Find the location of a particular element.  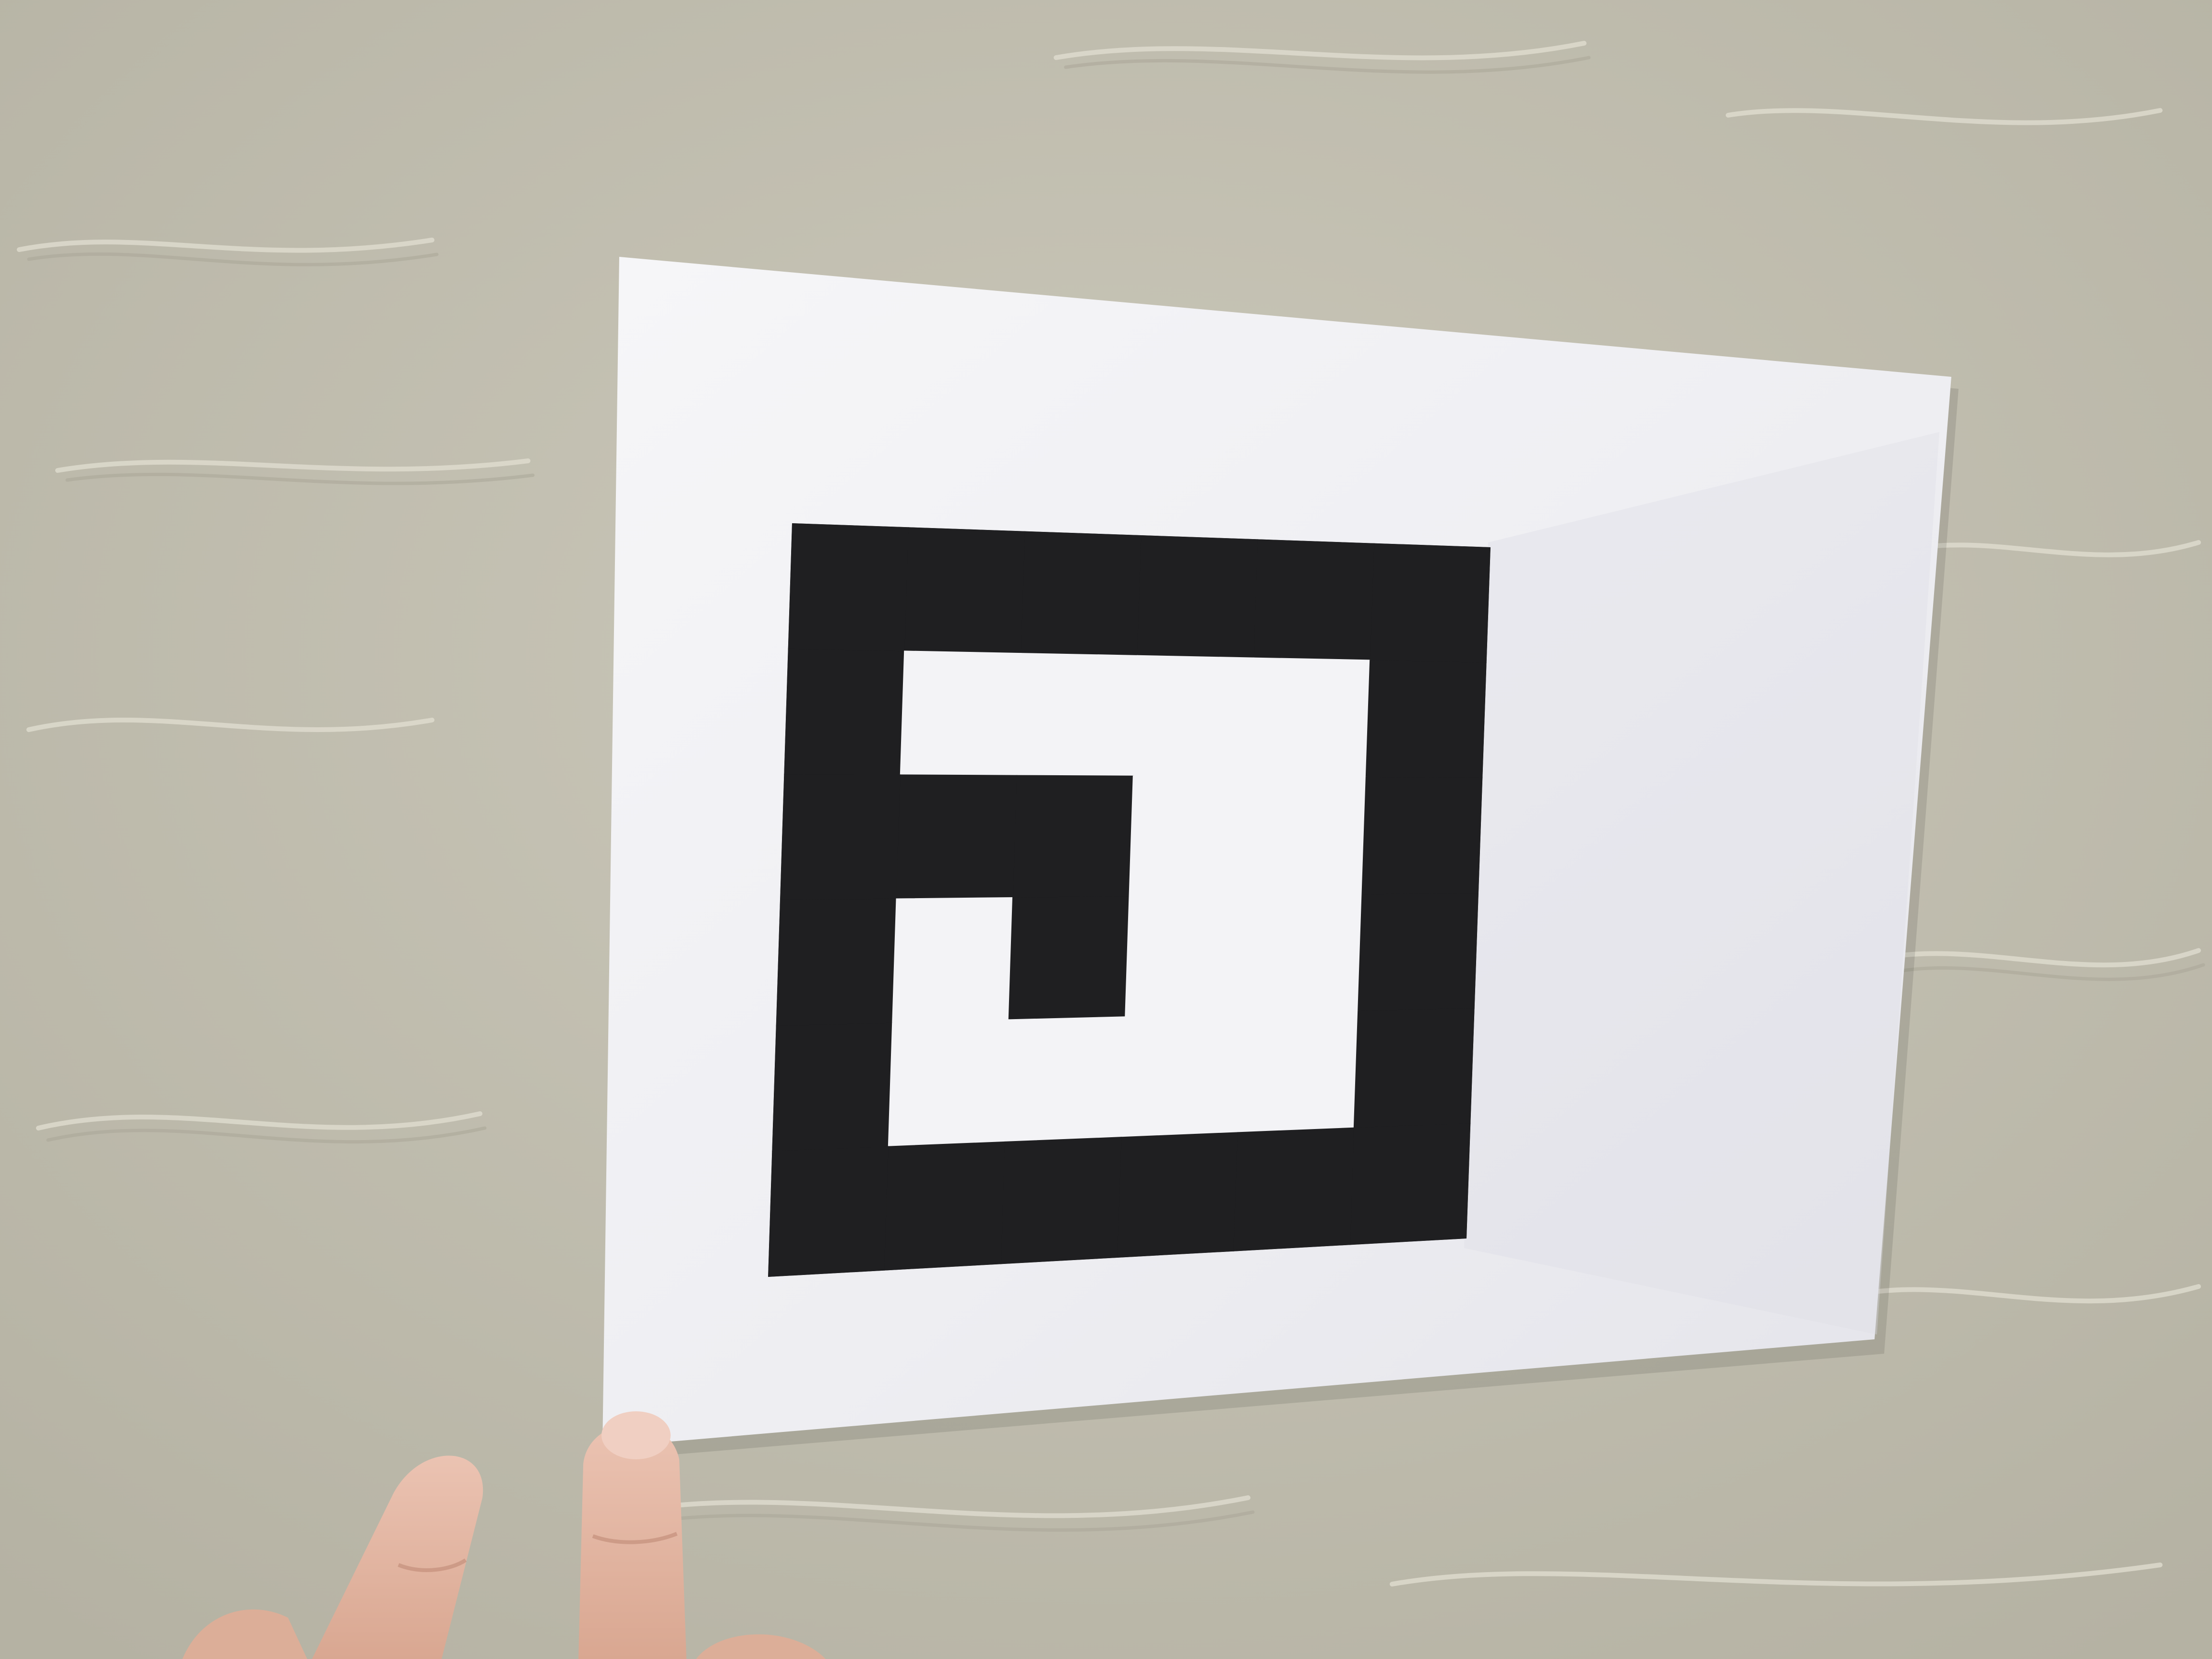

paper-fold-shade is located at coordinates (1702, 883).